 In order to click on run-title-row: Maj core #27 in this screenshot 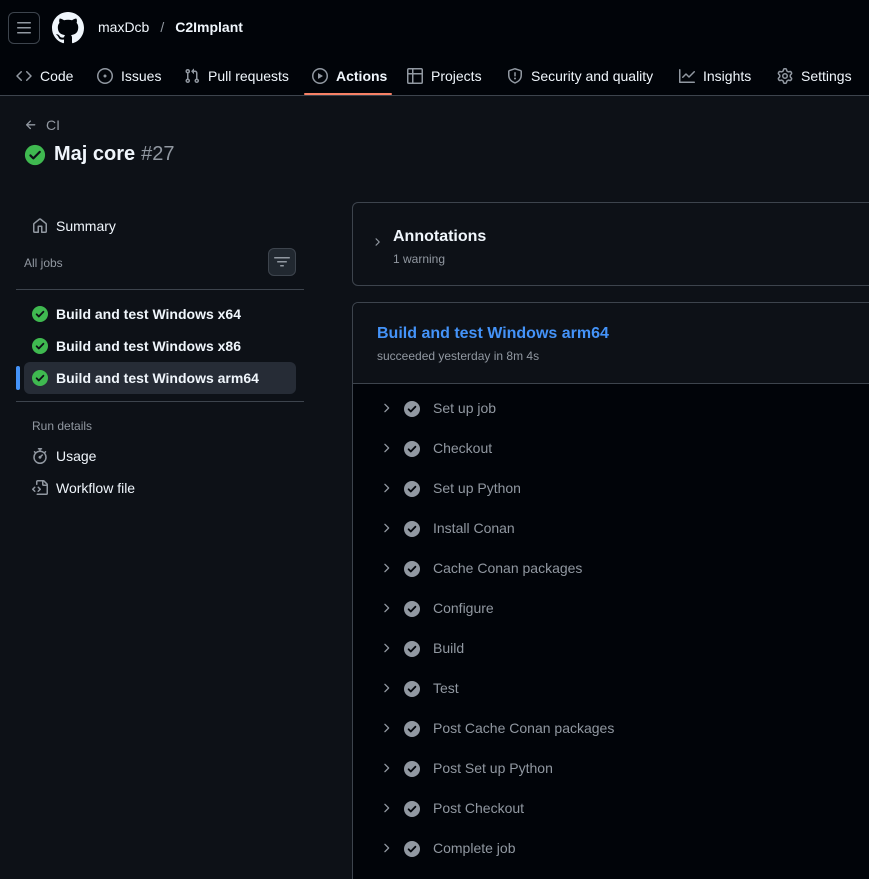, I will do `click(99, 154)`.